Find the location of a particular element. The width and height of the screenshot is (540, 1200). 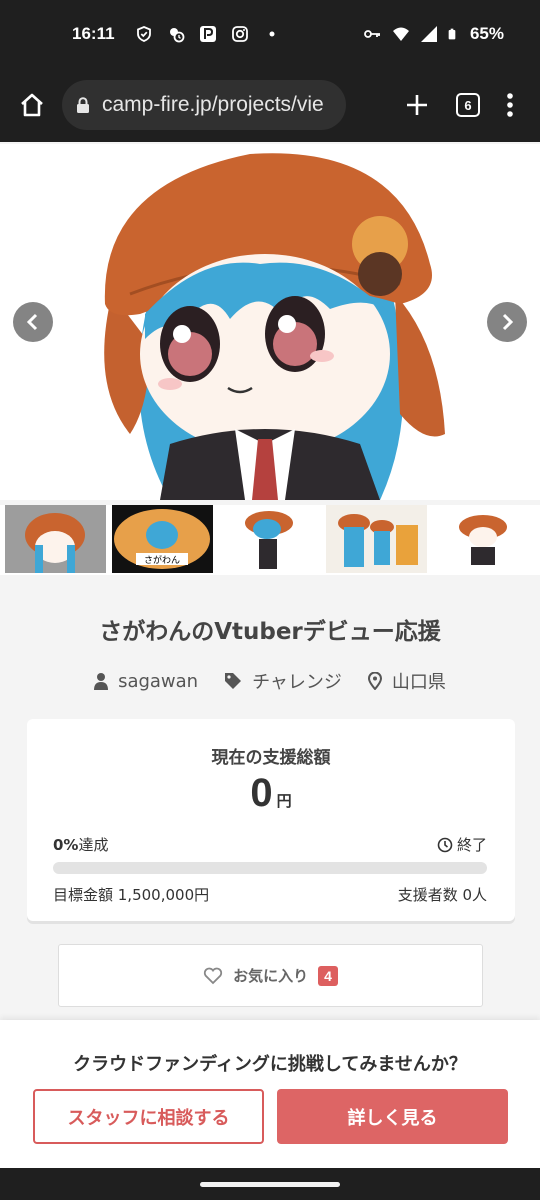

location-name: 山口県 is located at coordinates (418, 682).